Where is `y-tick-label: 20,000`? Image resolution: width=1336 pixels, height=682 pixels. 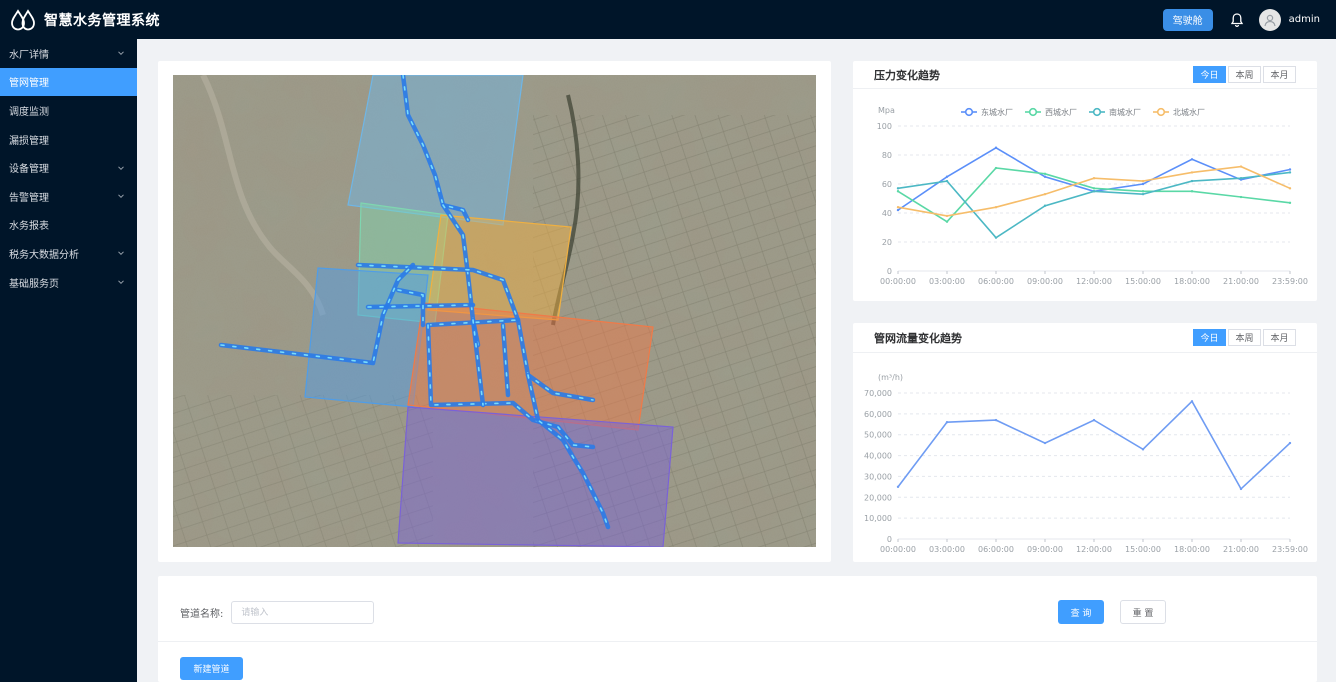 y-tick-label: 20,000 is located at coordinates (878, 497).